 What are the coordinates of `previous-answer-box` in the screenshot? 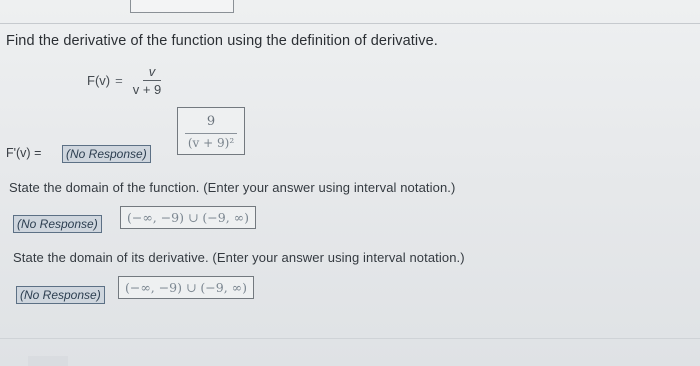 It's located at (182, 6).